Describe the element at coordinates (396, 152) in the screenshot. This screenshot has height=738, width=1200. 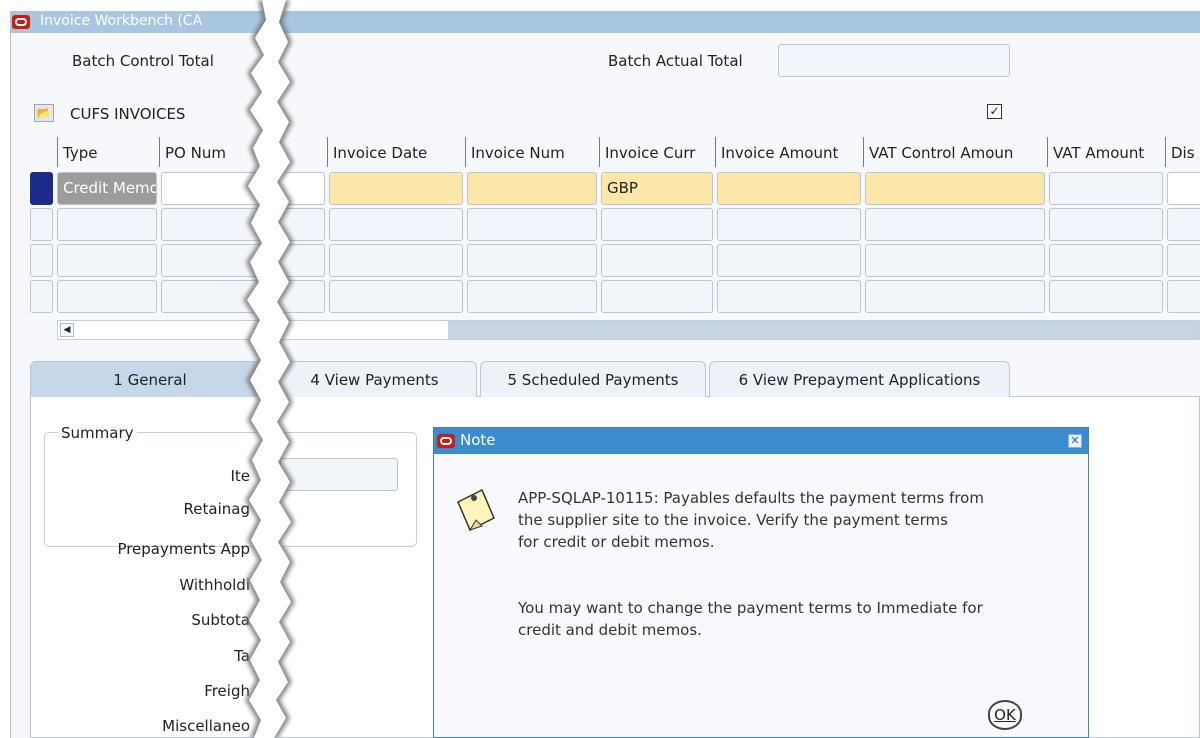
I see `column-header-invoice-date: Invoice Date` at that location.